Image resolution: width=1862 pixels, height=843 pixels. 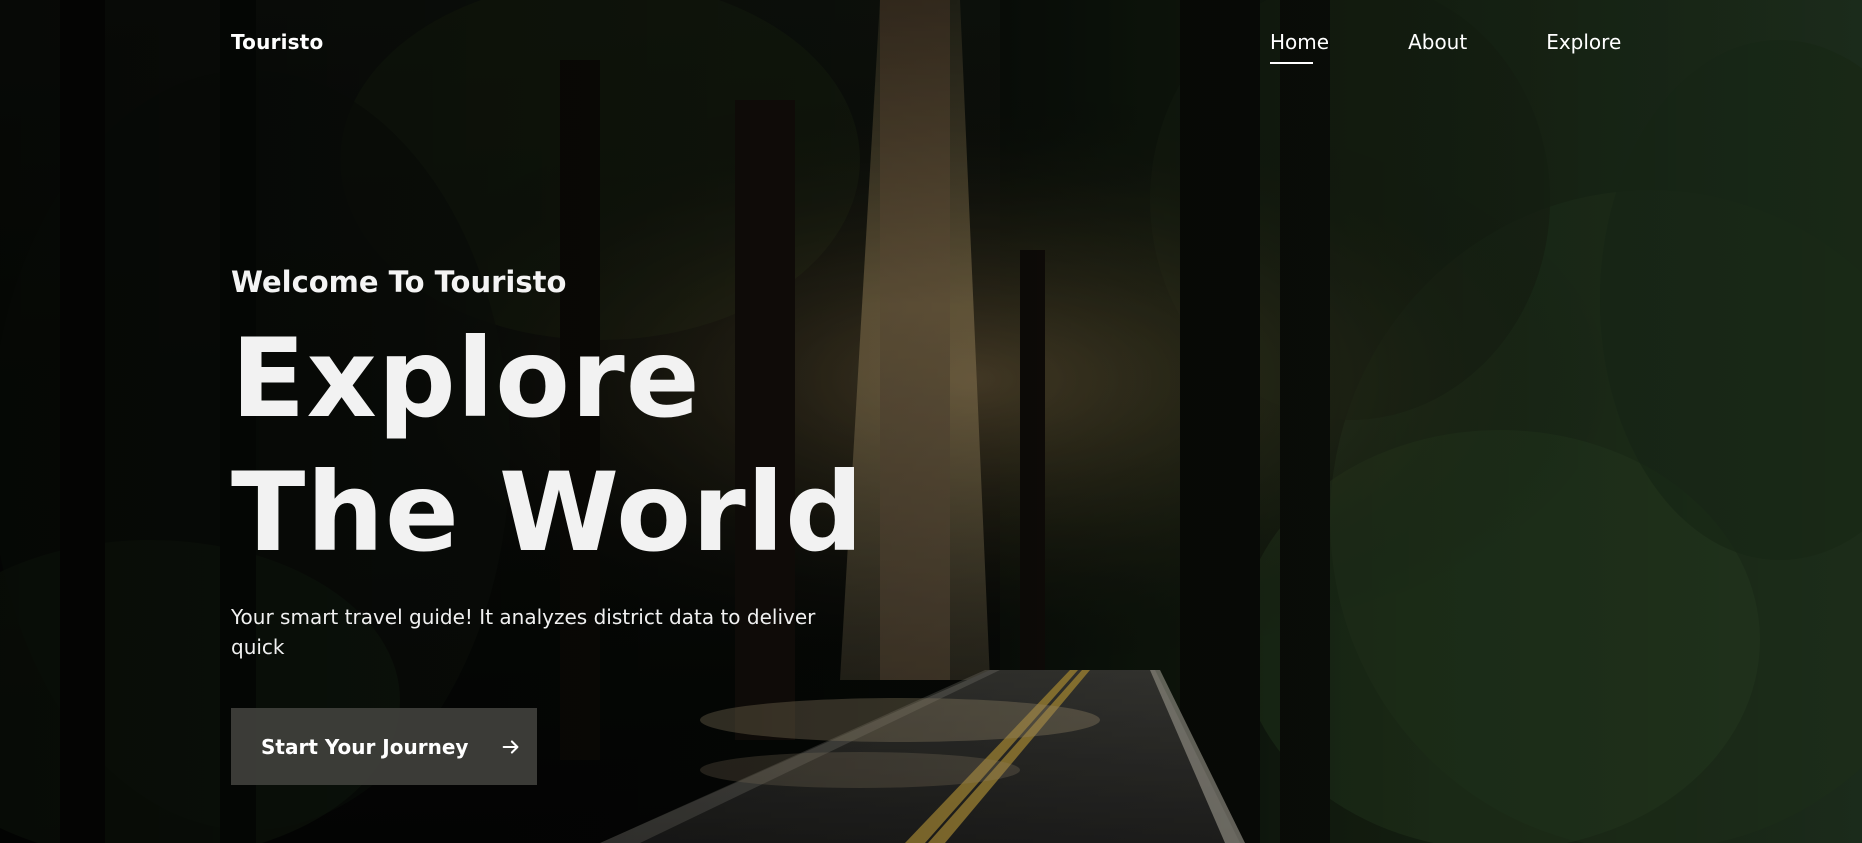 What do you see at coordinates (277, 42) in the screenshot?
I see `brand-logo-text: Touristo` at bounding box center [277, 42].